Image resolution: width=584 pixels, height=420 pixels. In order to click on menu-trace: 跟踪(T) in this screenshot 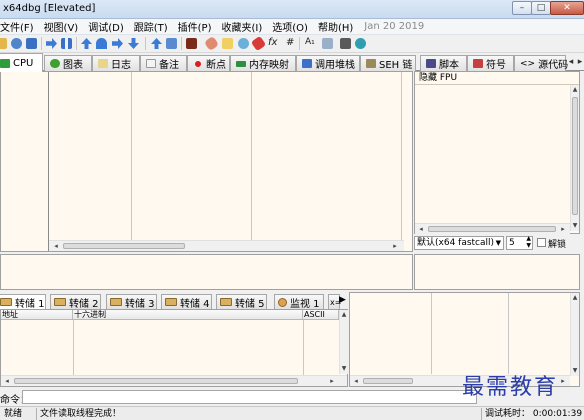, I will do `click(151, 26)`.